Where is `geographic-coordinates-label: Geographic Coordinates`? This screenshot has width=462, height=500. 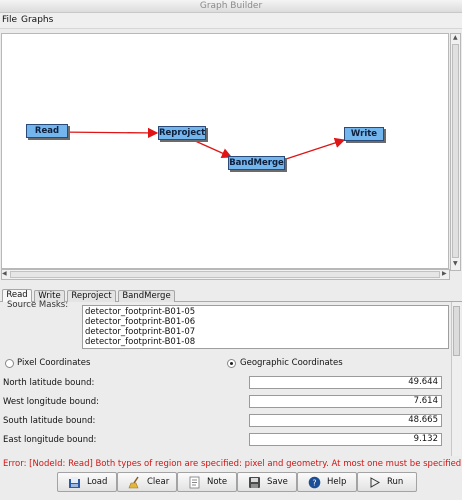
geographic-coordinates-label: Geographic Coordinates is located at coordinates (291, 363).